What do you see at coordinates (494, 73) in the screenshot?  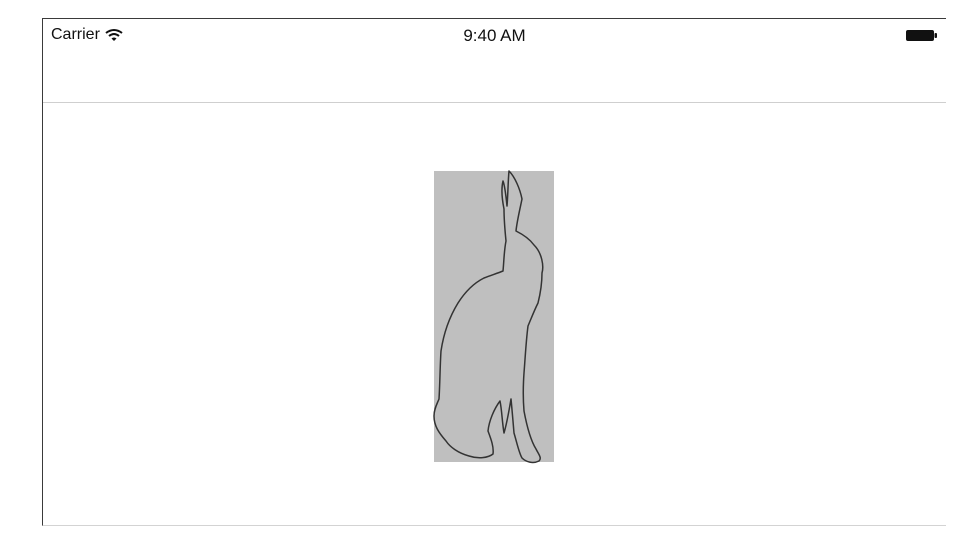 I see `navigation-bar` at bounding box center [494, 73].